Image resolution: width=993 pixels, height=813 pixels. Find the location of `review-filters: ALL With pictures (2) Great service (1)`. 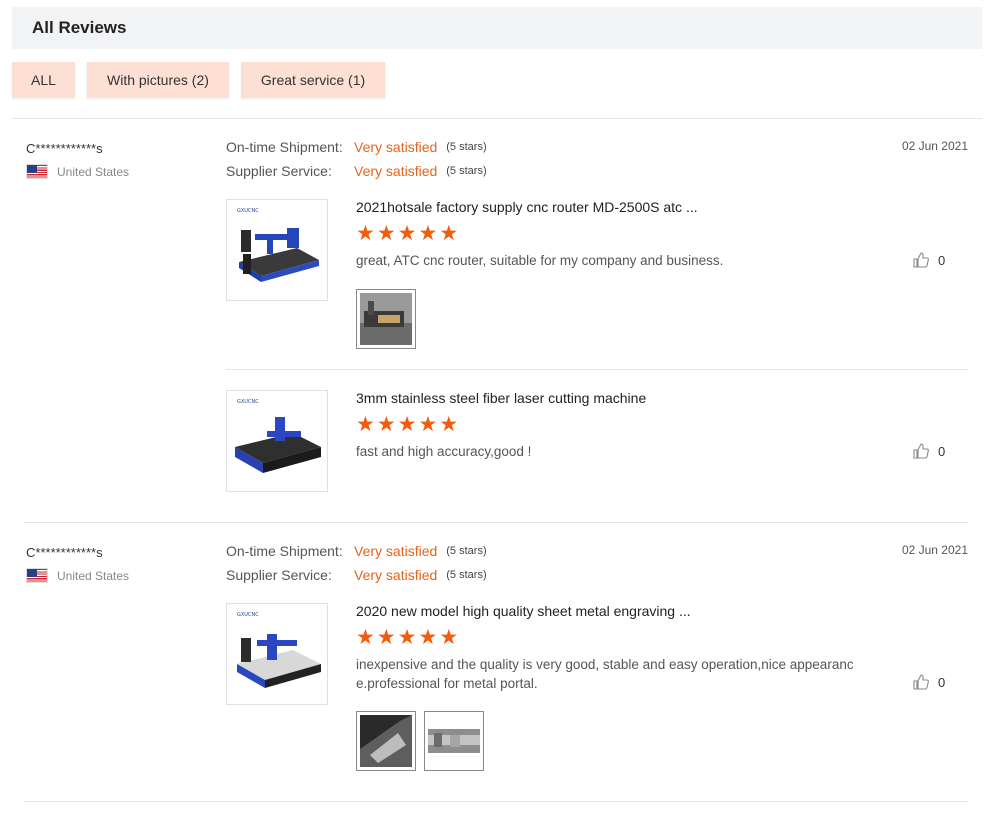

review-filters: ALL With pictures (2) Great service (1) is located at coordinates (204, 80).